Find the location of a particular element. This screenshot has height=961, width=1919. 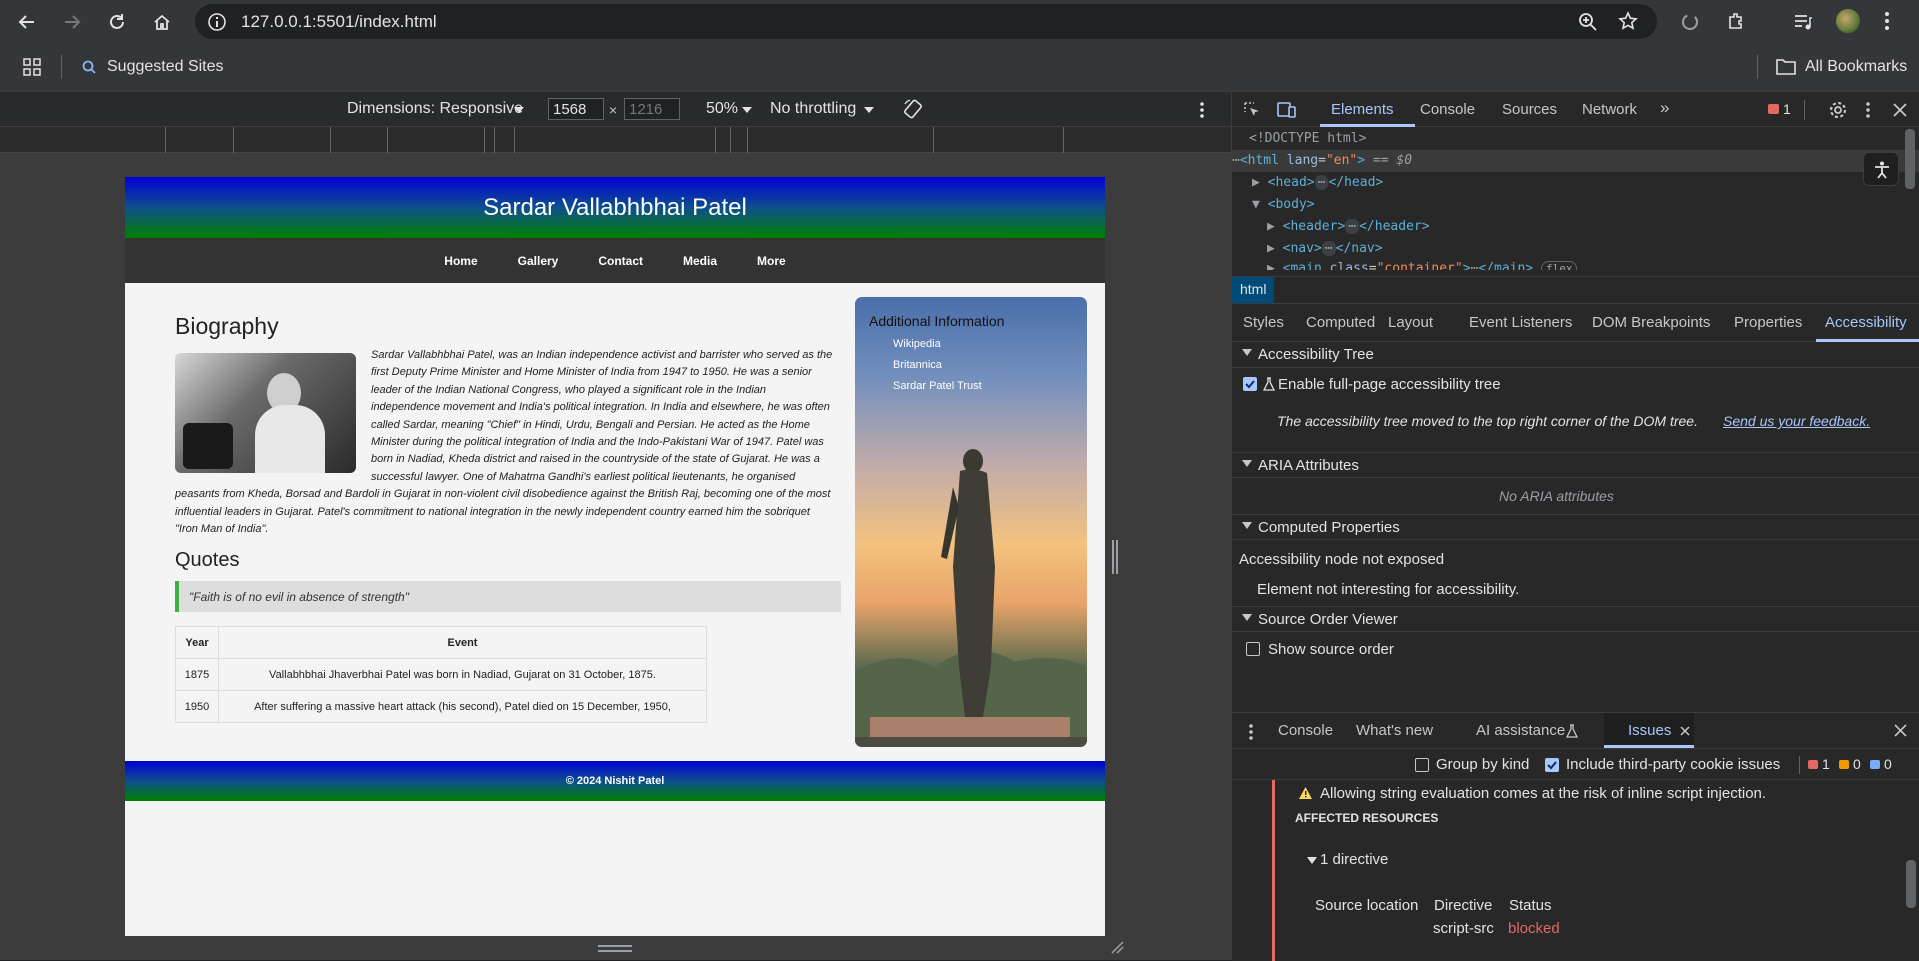

dimensions-select: Dimensions: Responsive is located at coordinates (435, 109).